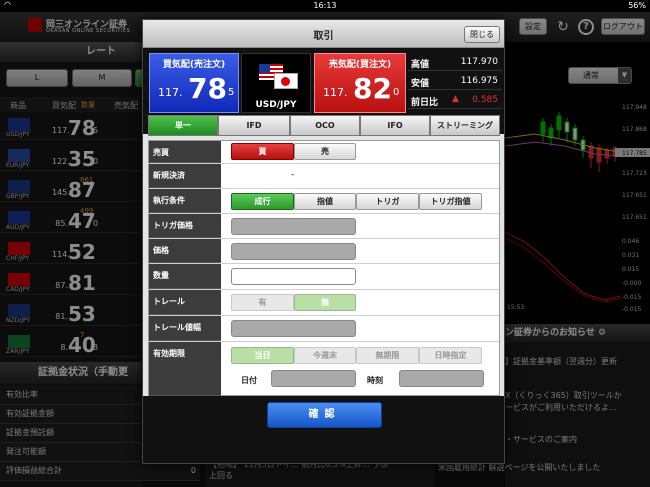  I want to click on status-bar: ◠ 16:13 56%, so click(325, 6).